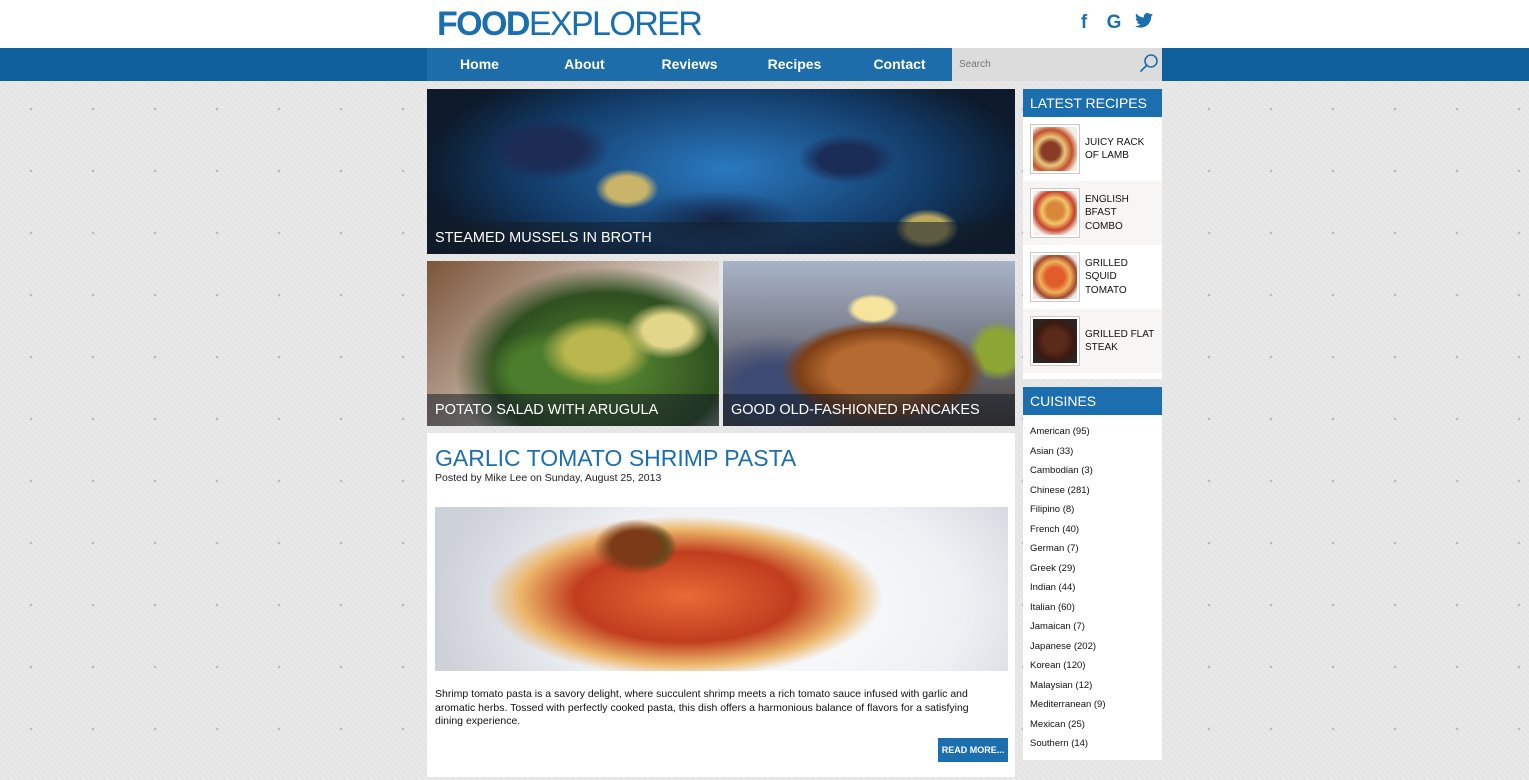  What do you see at coordinates (1096, 569) in the screenshot?
I see `cuisine-link: Greek (29)` at bounding box center [1096, 569].